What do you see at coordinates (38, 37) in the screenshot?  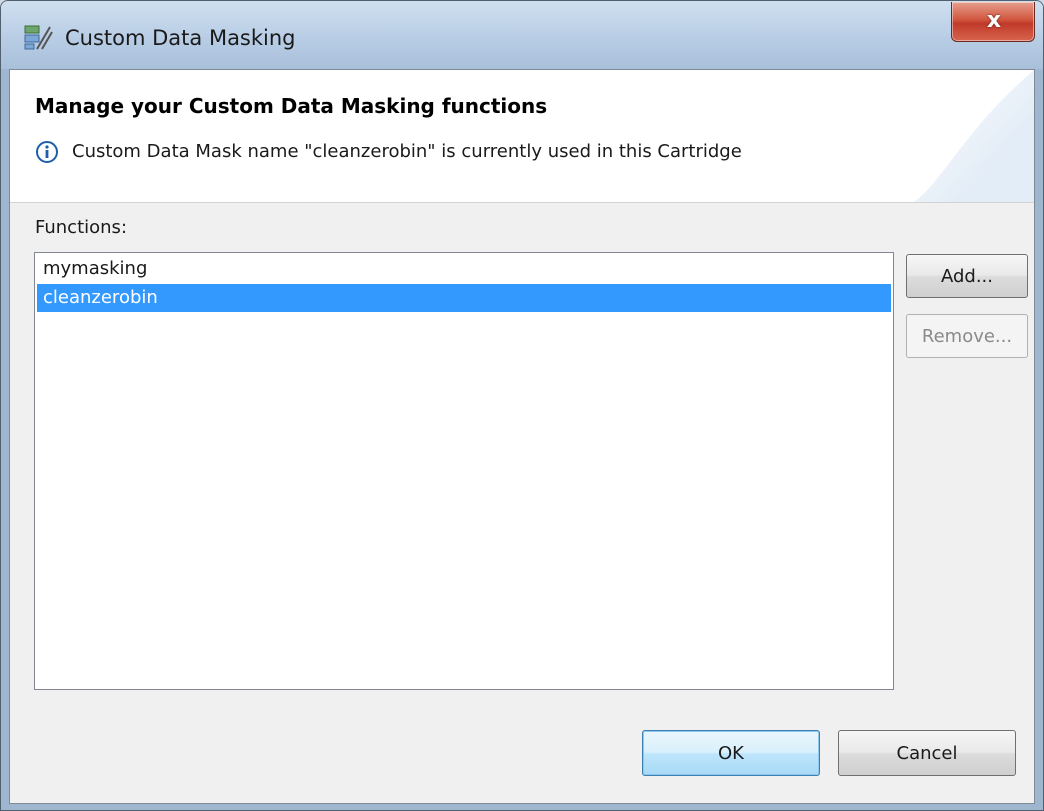 I see `data-masking-icon` at bounding box center [38, 37].